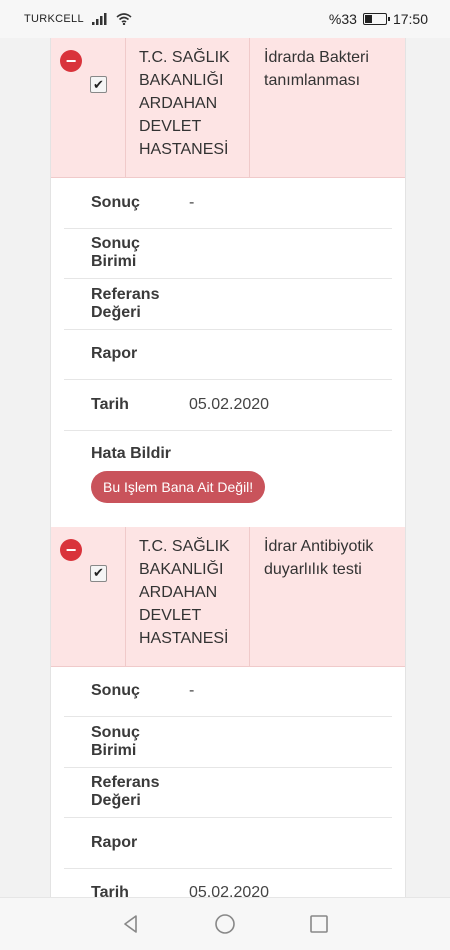  I want to click on test-name: İdrar Antibiyotik duyarlılık testi, so click(319, 557).